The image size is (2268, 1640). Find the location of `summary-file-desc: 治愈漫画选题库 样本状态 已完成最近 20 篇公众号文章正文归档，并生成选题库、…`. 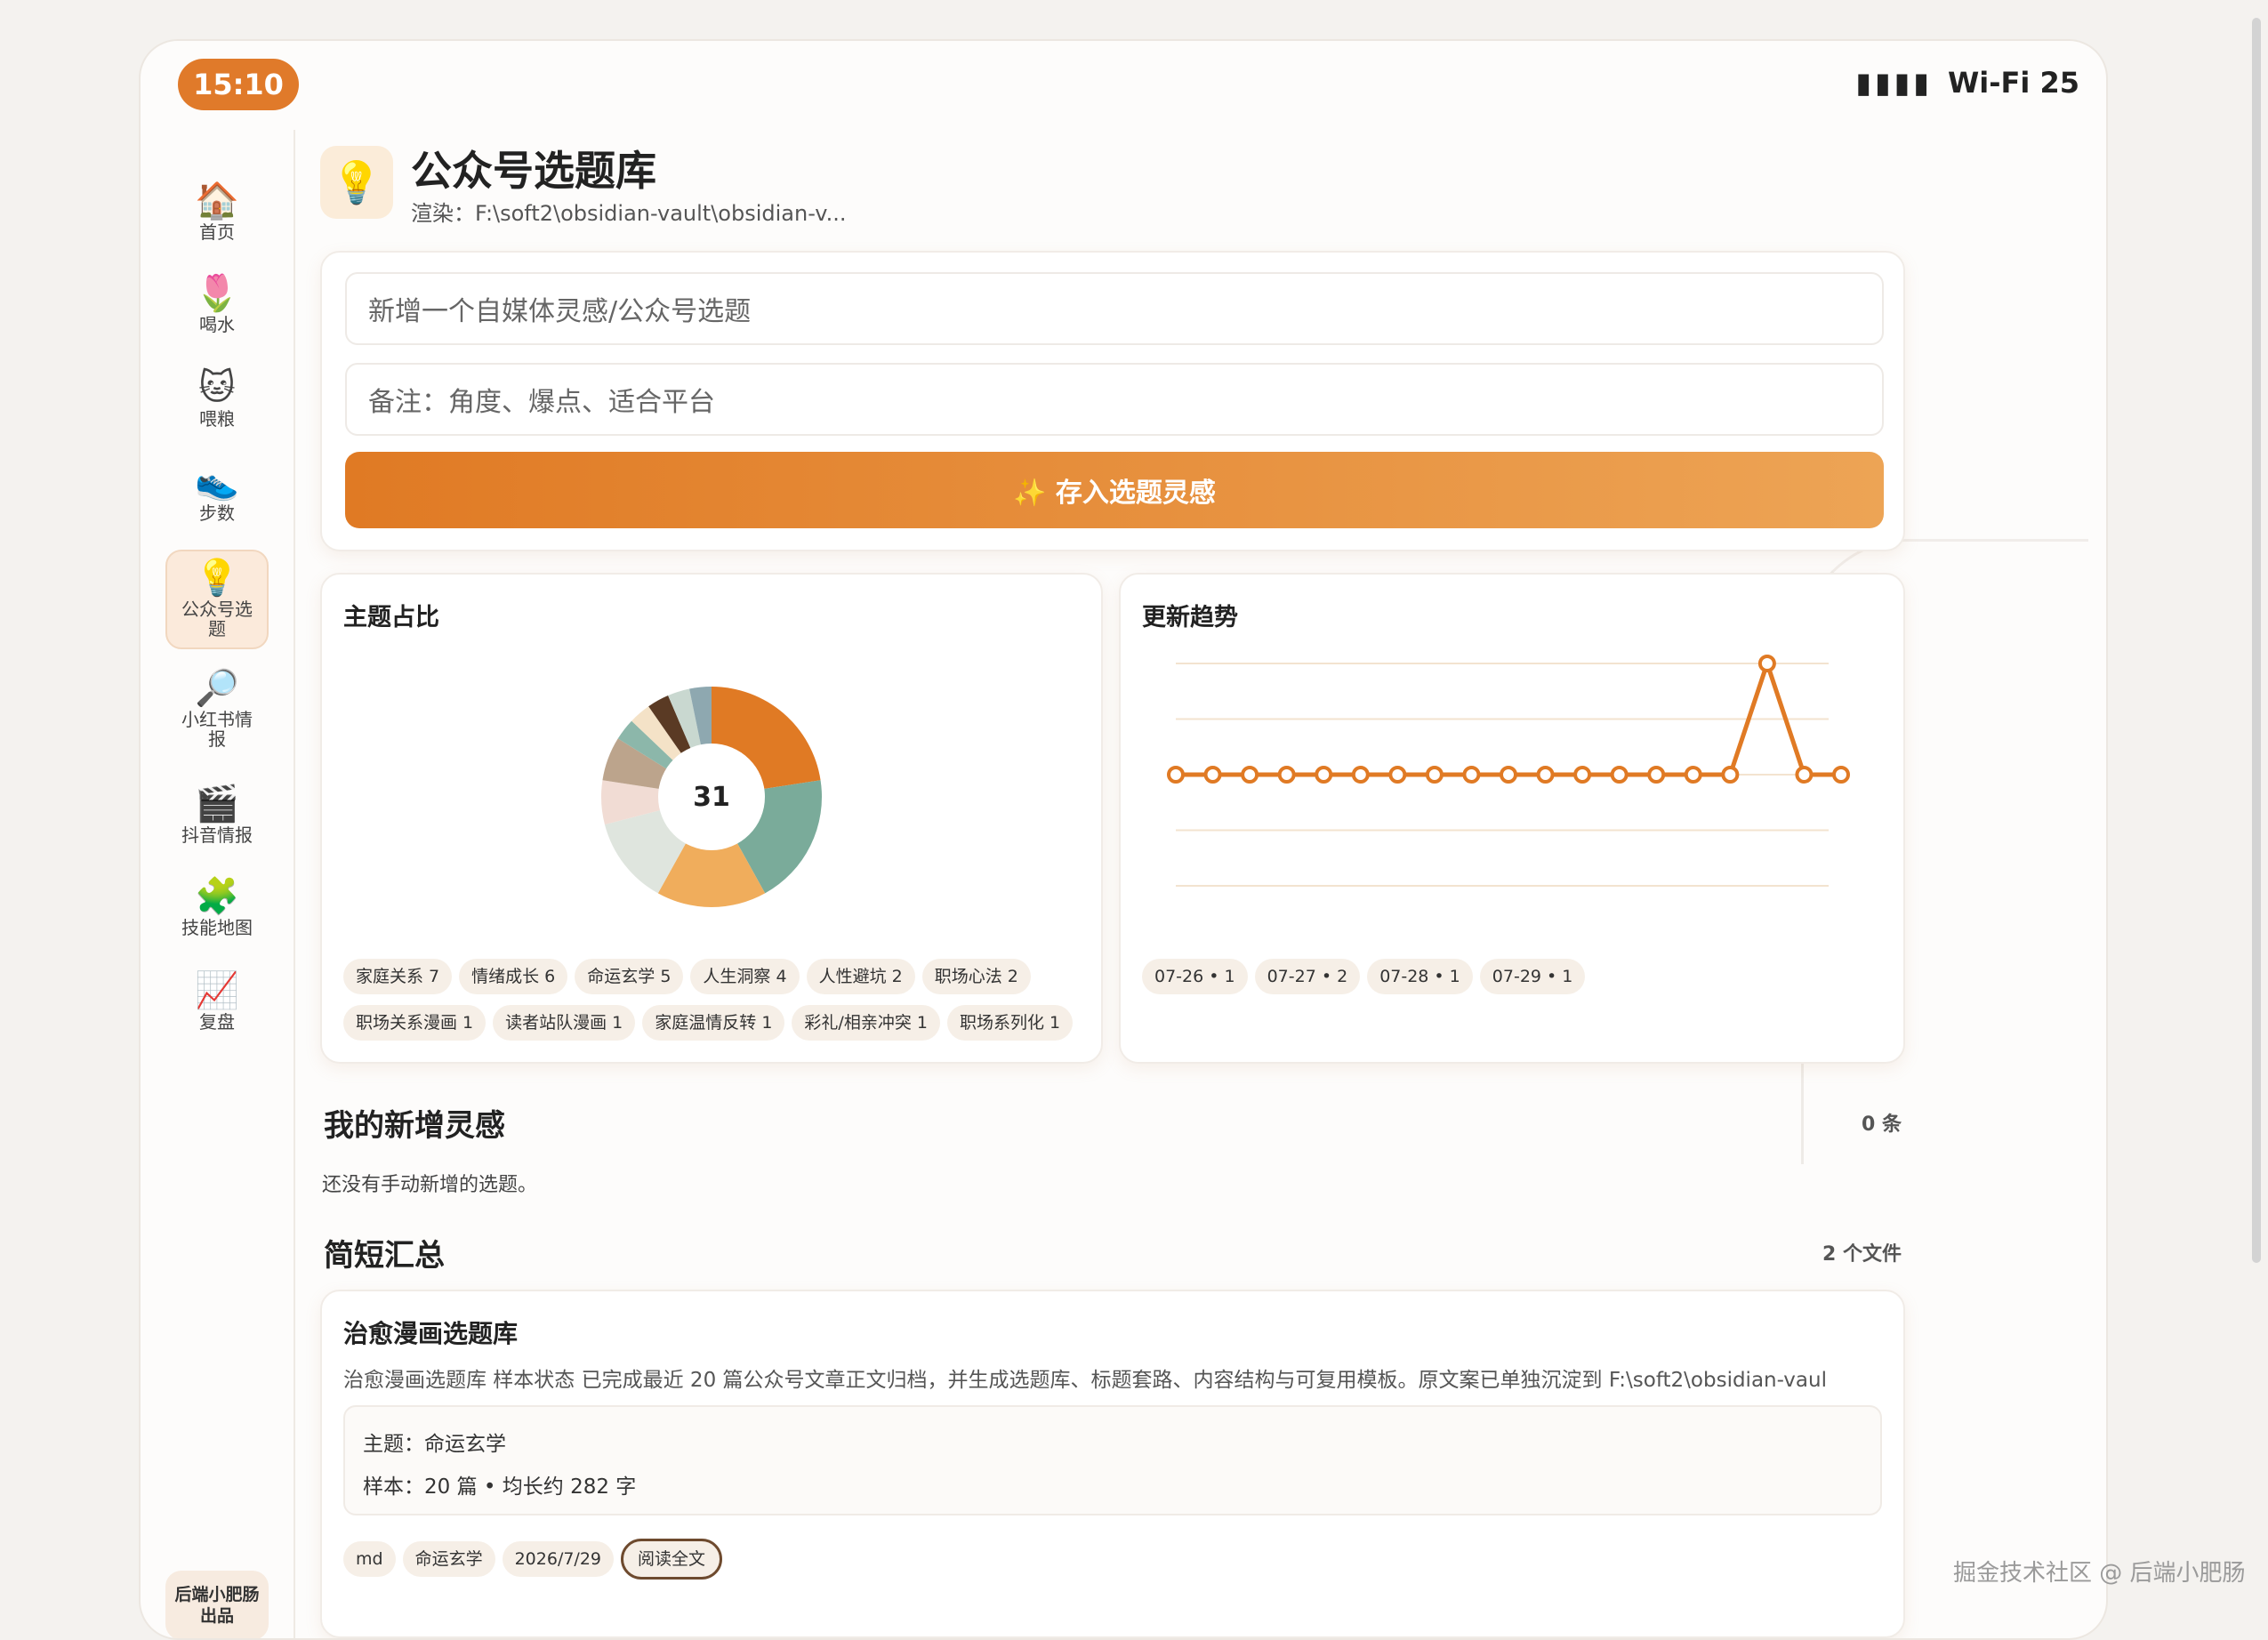

summary-file-desc: 治愈漫画选题库 样本状态 已完成最近 20 篇公众号文章正文归档，并生成选题库、… is located at coordinates (1085, 1381).